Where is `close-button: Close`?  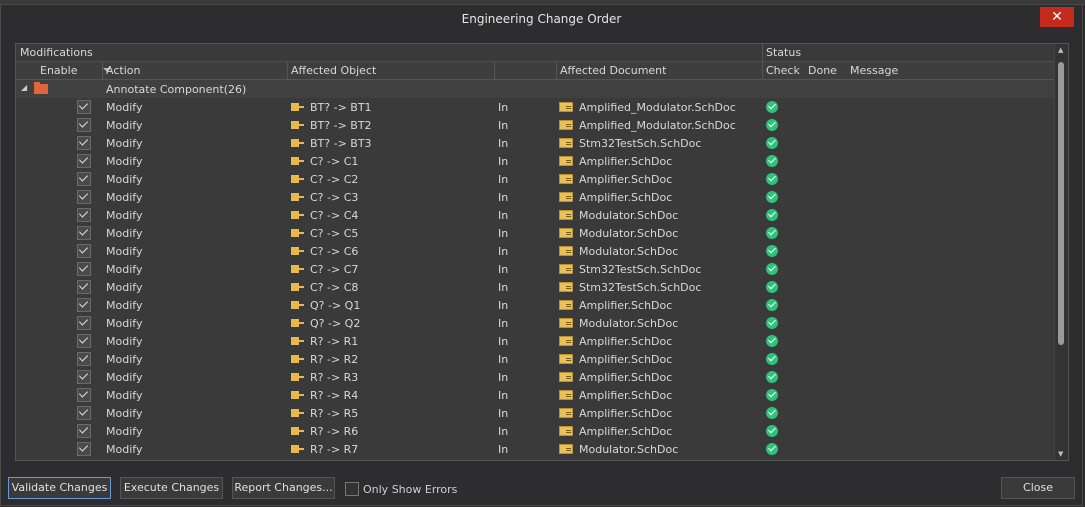 close-button: Close is located at coordinates (1038, 488).